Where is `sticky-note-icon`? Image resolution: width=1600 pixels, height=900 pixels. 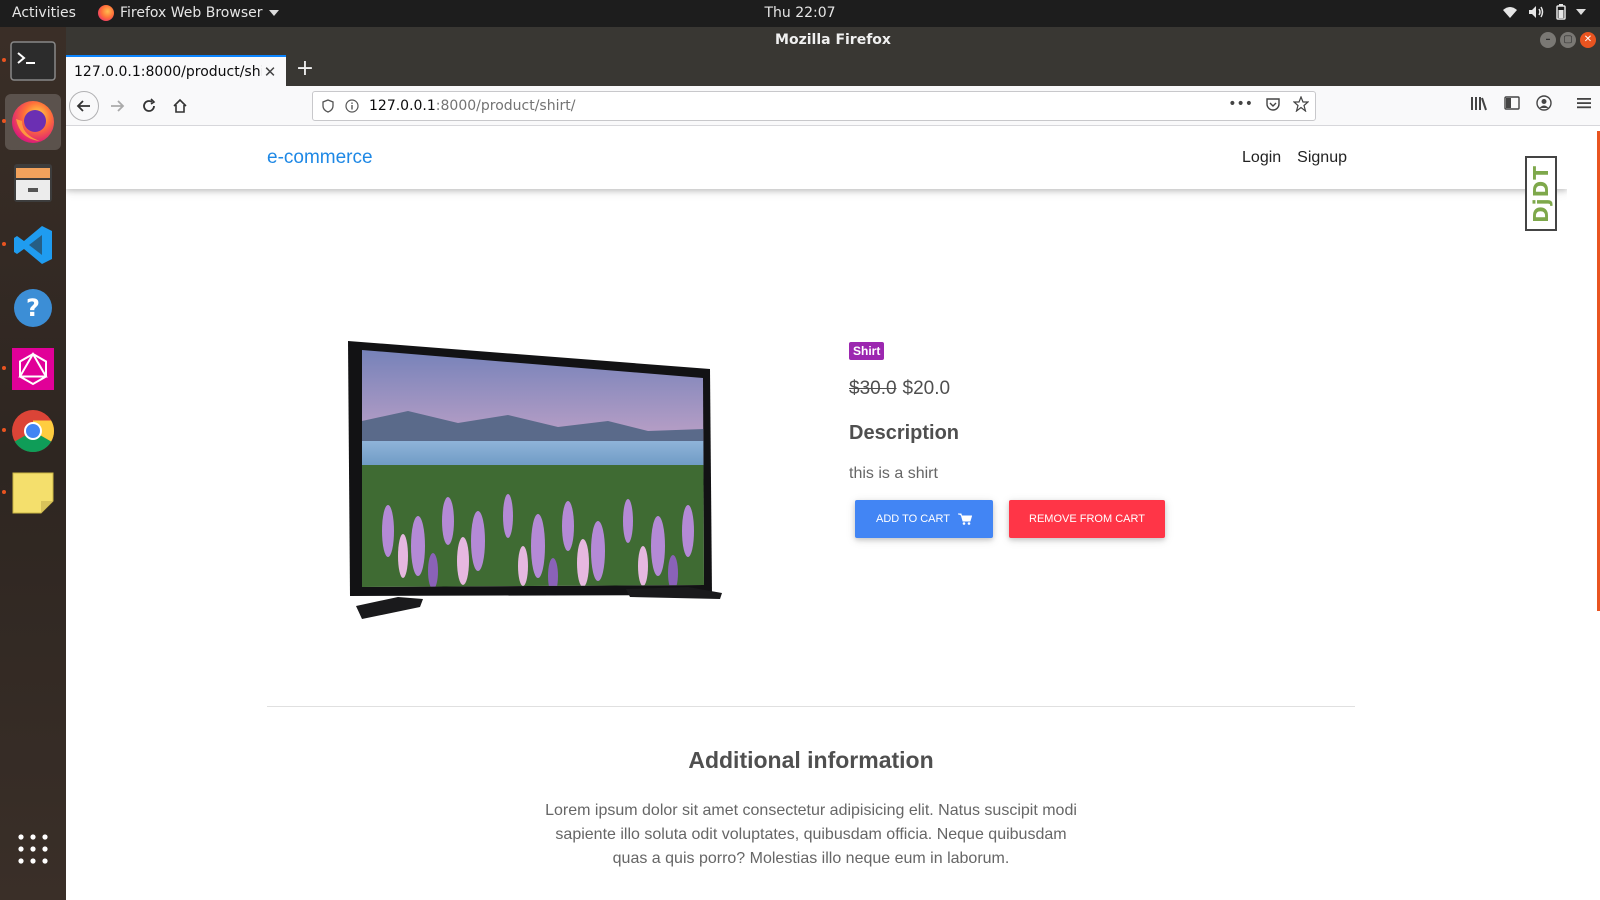
sticky-note-icon is located at coordinates (33, 493).